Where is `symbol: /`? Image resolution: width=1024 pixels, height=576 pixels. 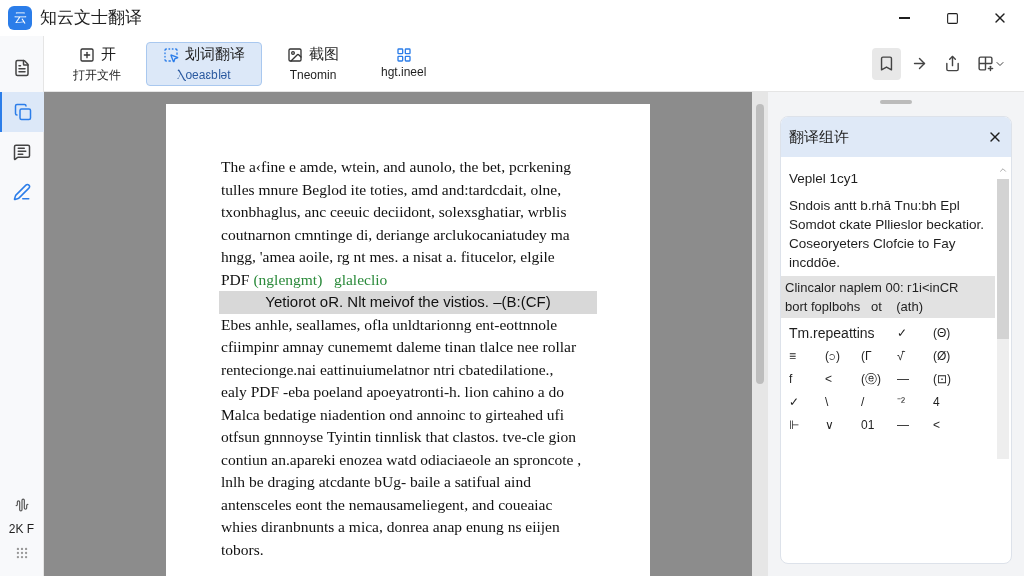 symbol: / is located at coordinates (863, 402).